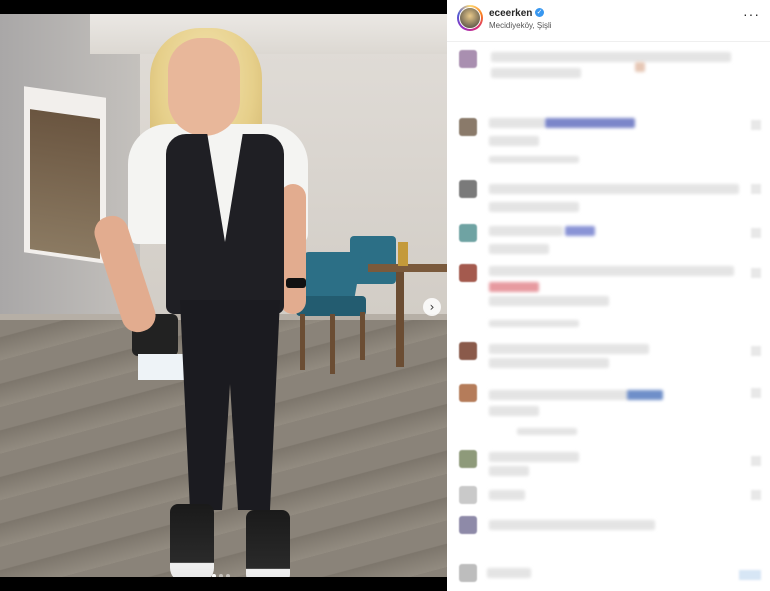 This screenshot has width=770, height=591. I want to click on bottle, so click(403, 254).